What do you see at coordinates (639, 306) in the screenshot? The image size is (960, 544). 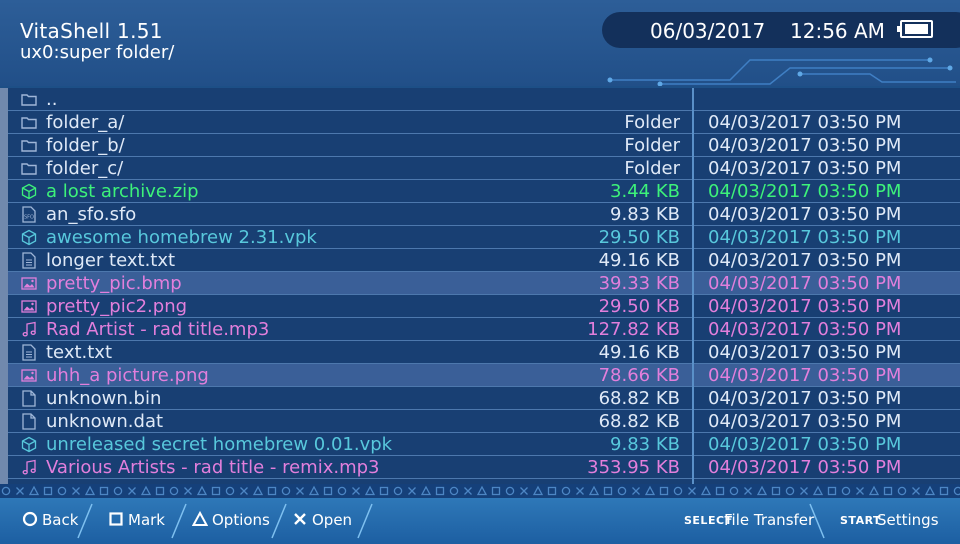 I see `file-size: 29.50 KB` at bounding box center [639, 306].